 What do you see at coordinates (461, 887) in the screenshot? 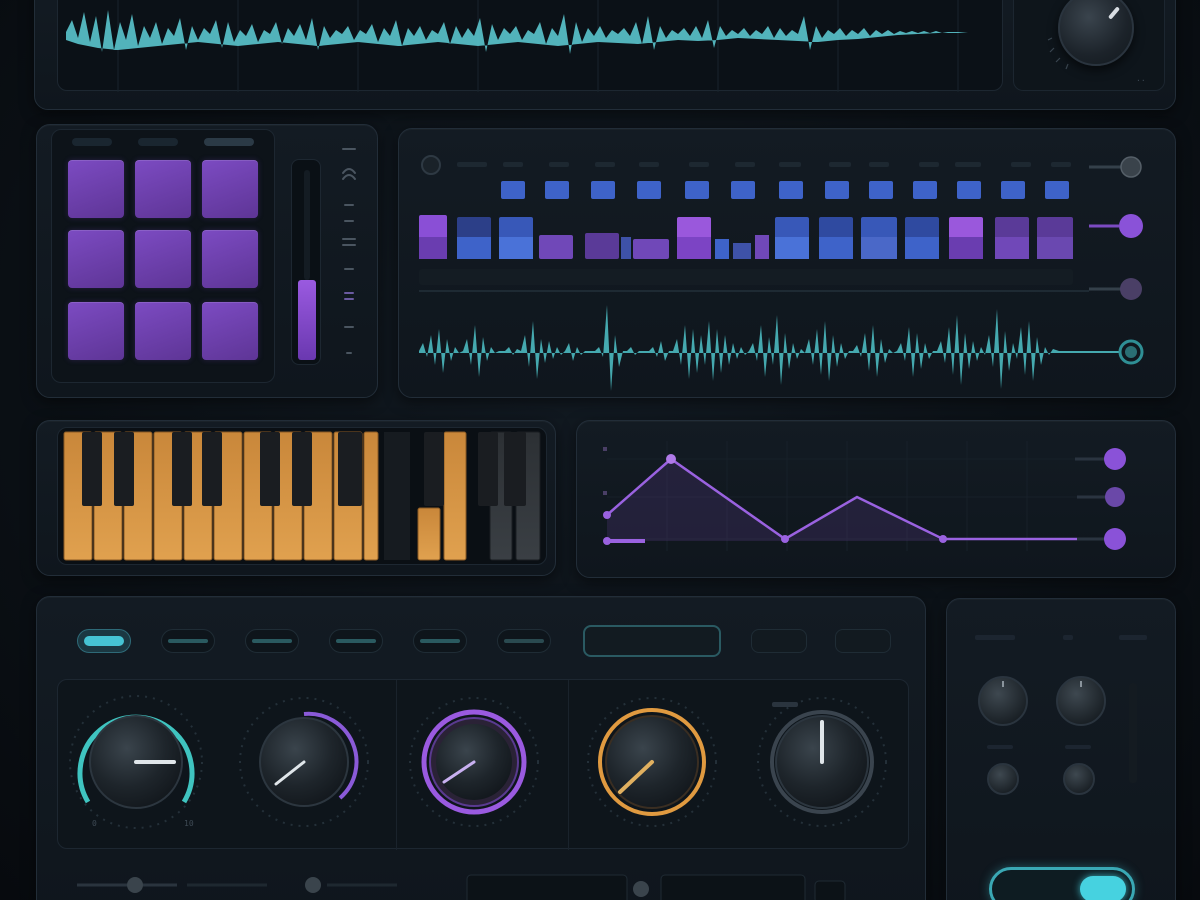
I see `bottom-controls` at bounding box center [461, 887].